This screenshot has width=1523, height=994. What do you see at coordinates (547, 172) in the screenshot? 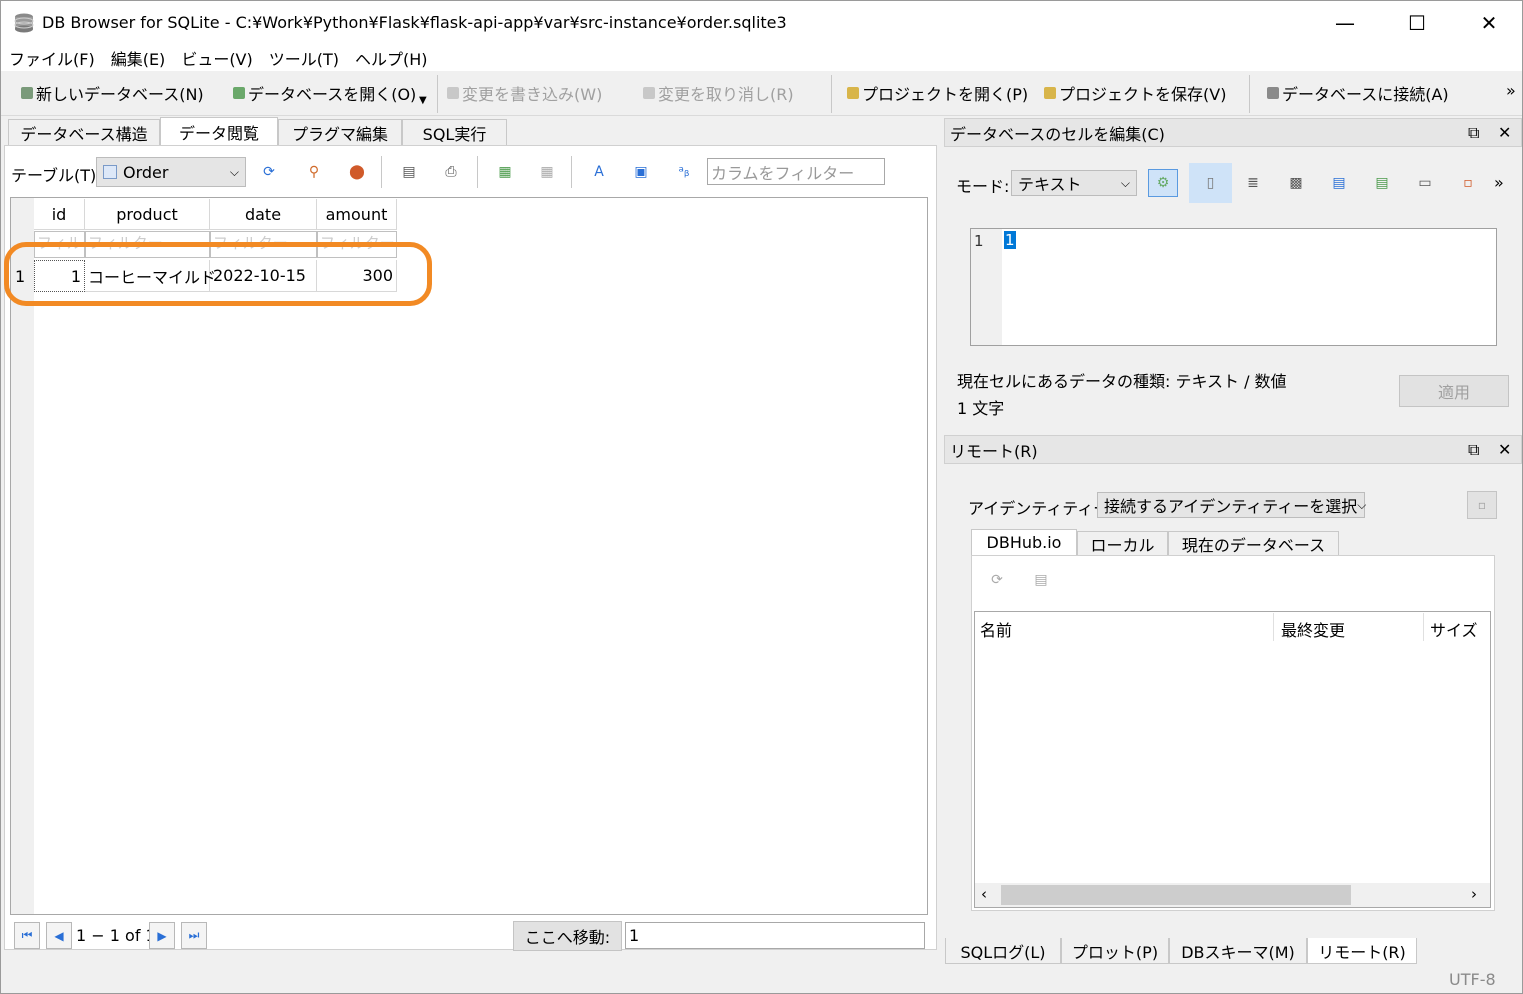
I see `delete-record-icon: ▦` at bounding box center [547, 172].